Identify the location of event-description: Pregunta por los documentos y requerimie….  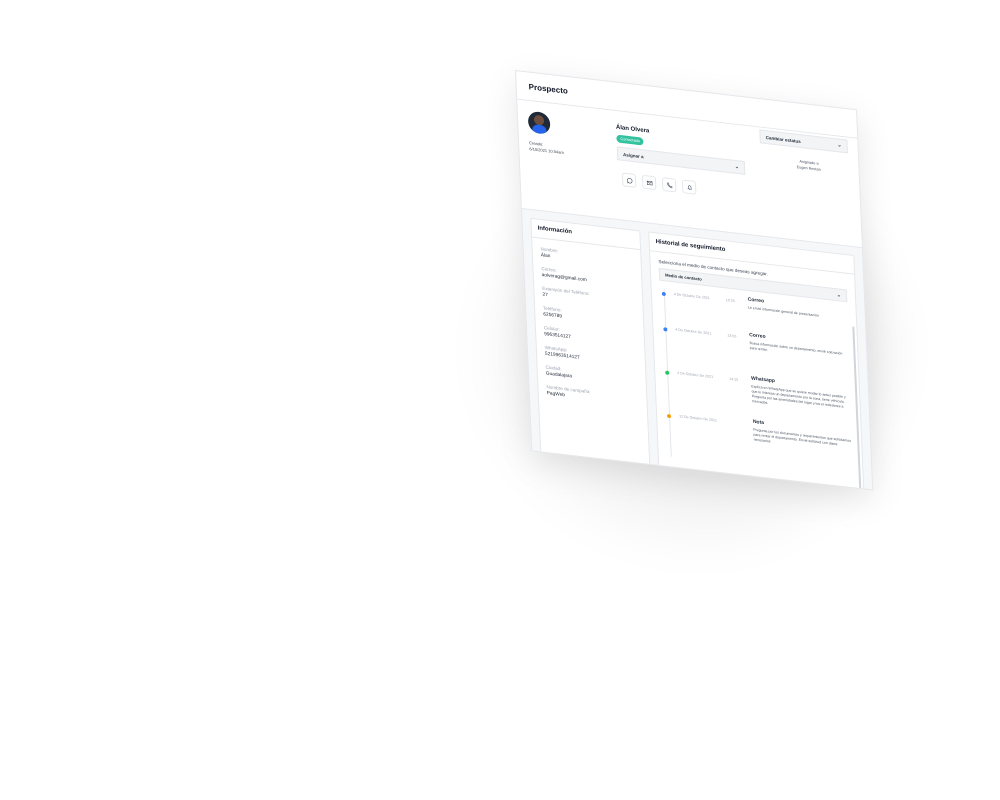
(802, 437).